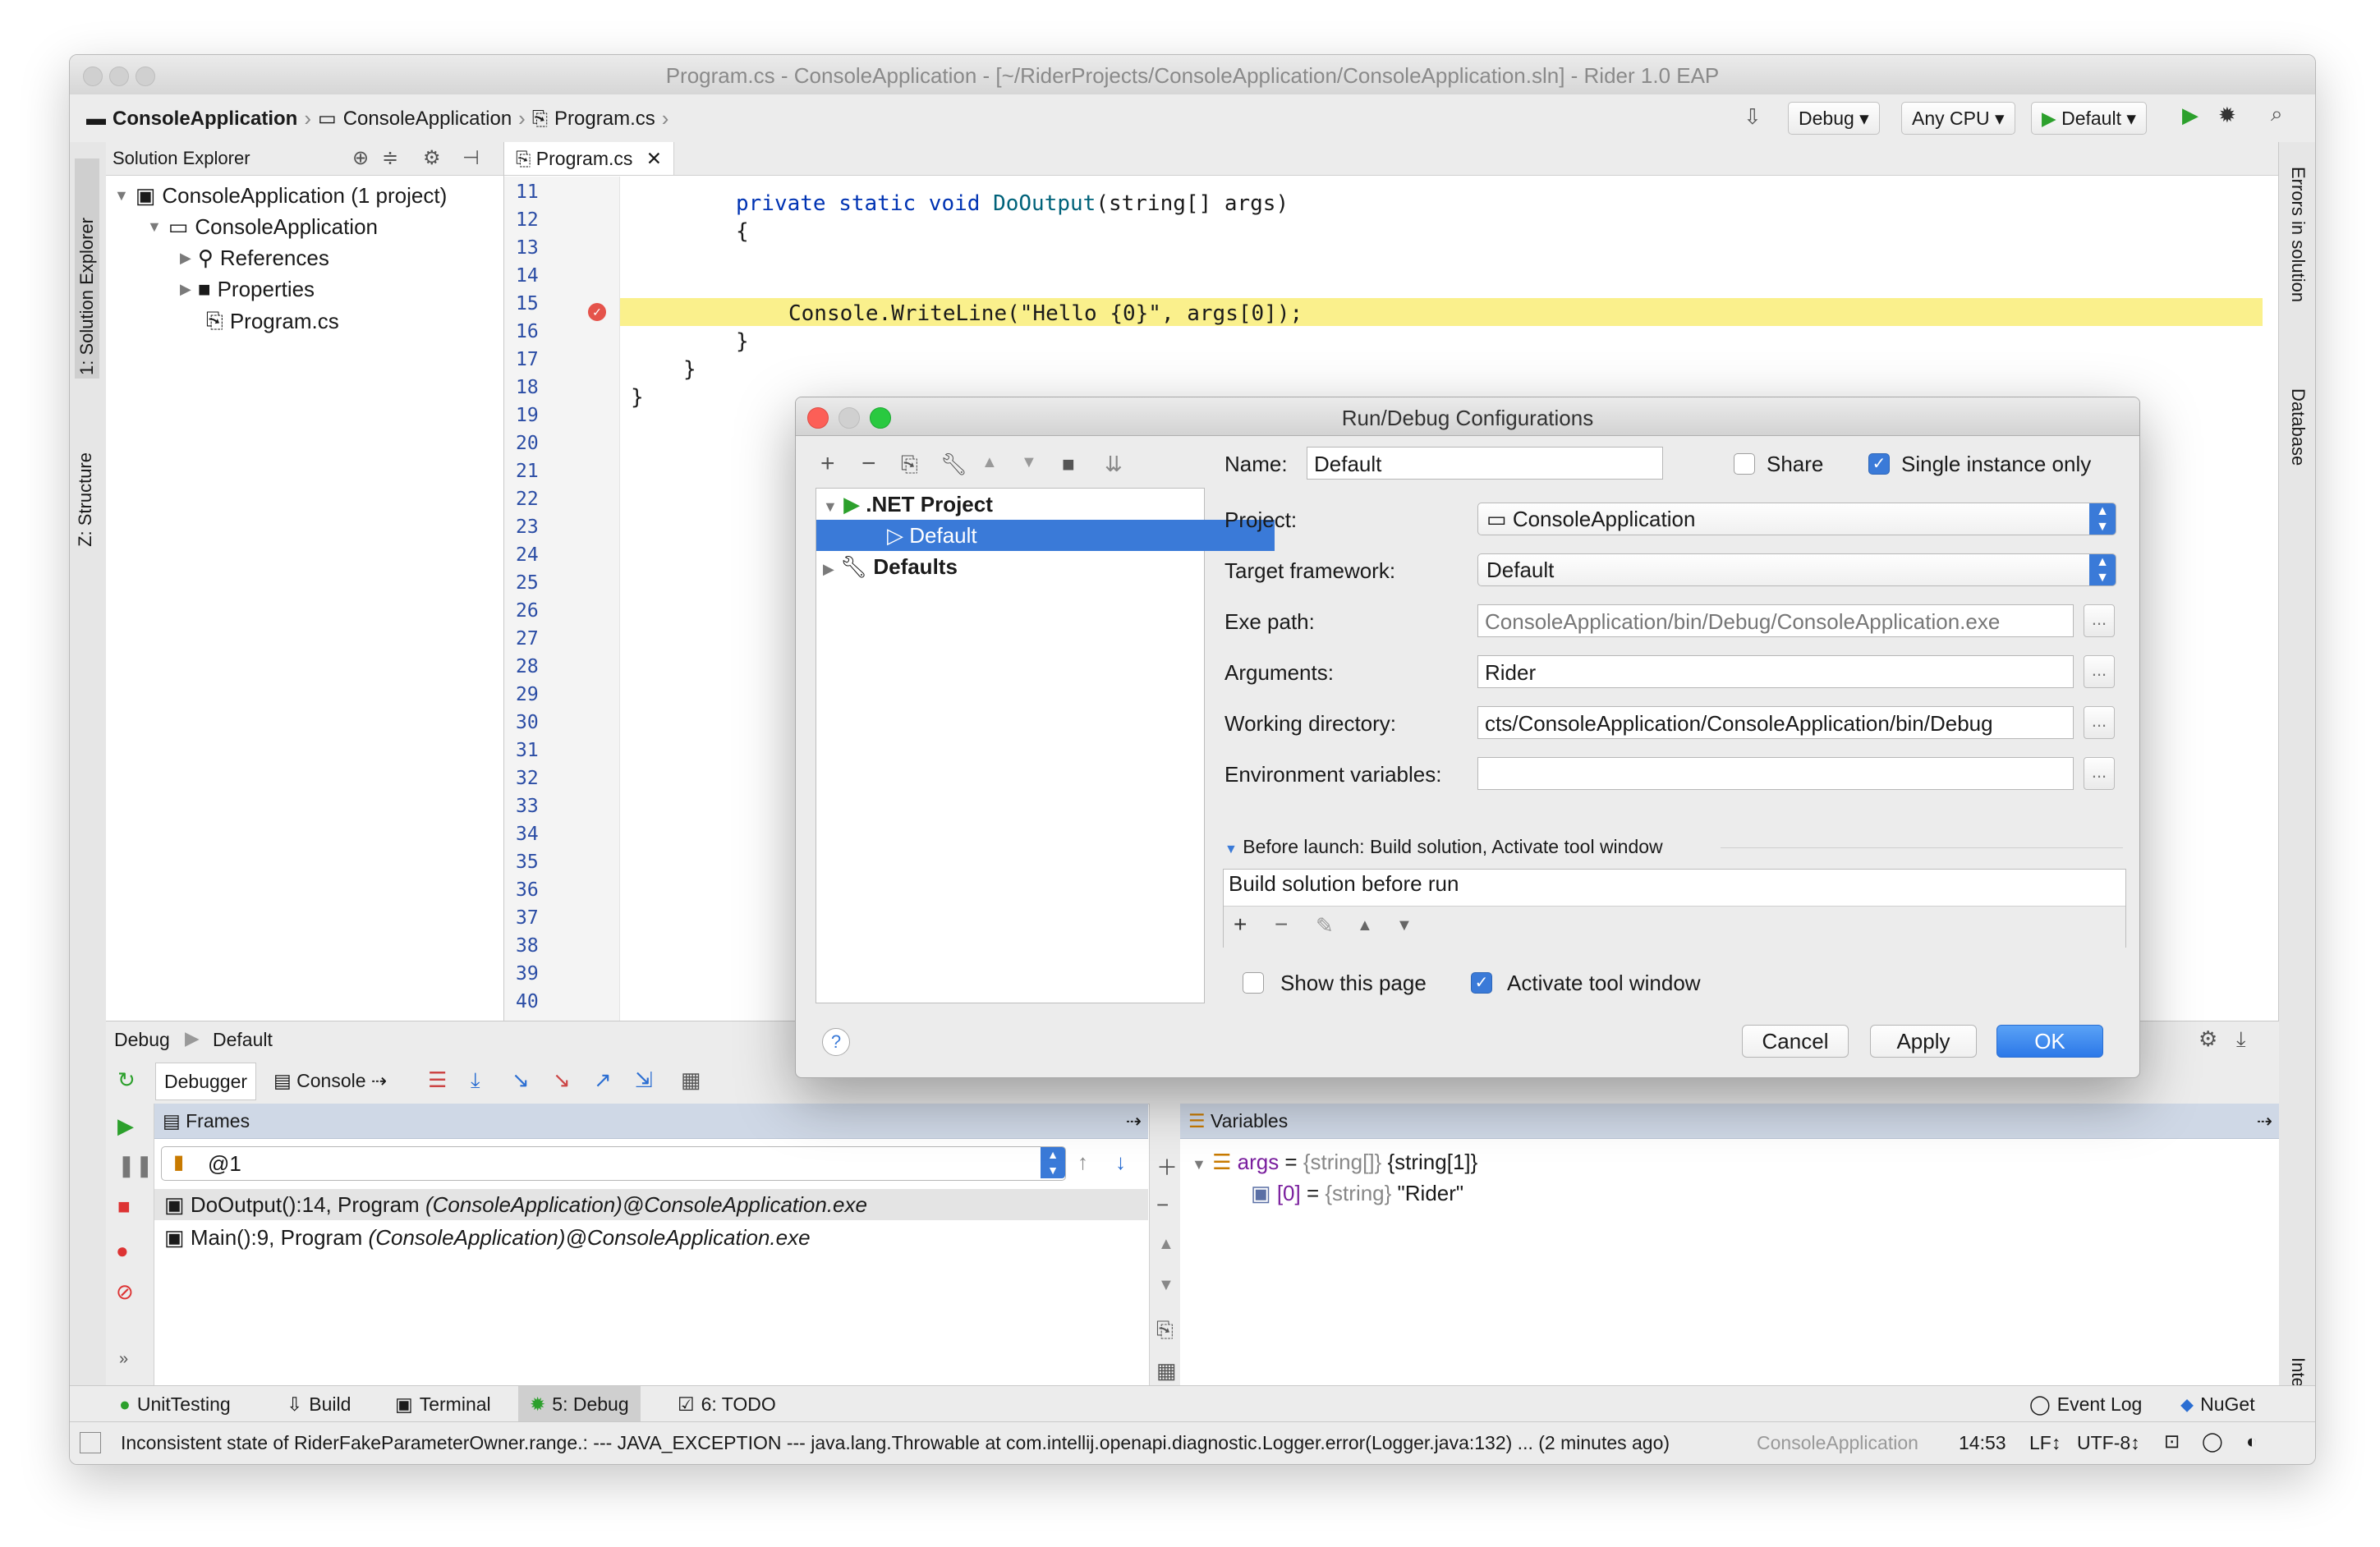 The image size is (2380, 1547). What do you see at coordinates (2227, 115) in the screenshot?
I see `debug-bug-icon: ✹` at bounding box center [2227, 115].